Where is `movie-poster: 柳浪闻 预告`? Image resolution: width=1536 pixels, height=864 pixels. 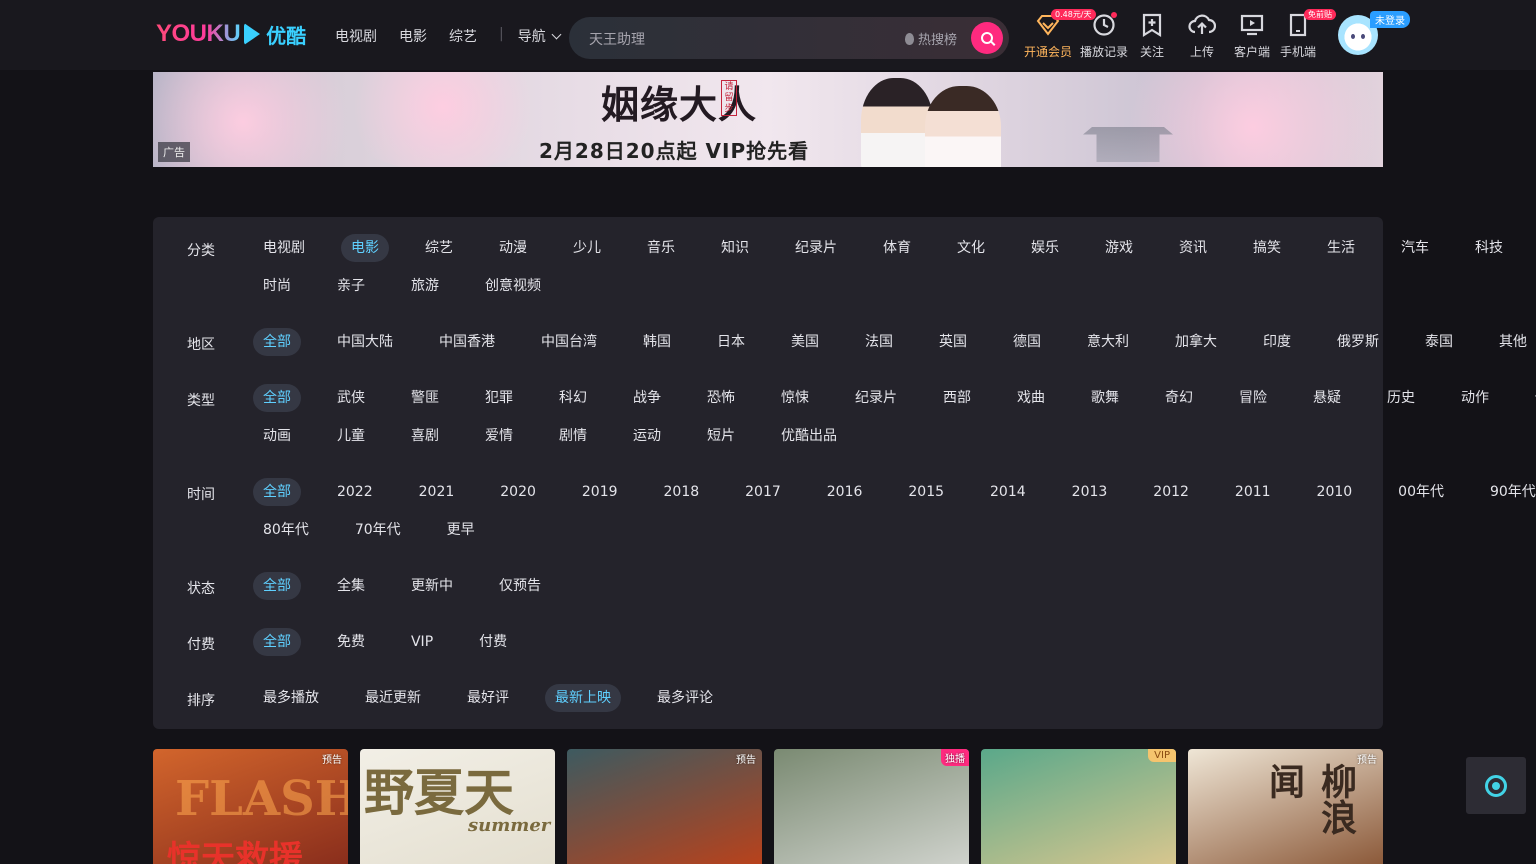 movie-poster: 柳浪闻 预告 is located at coordinates (1285, 806).